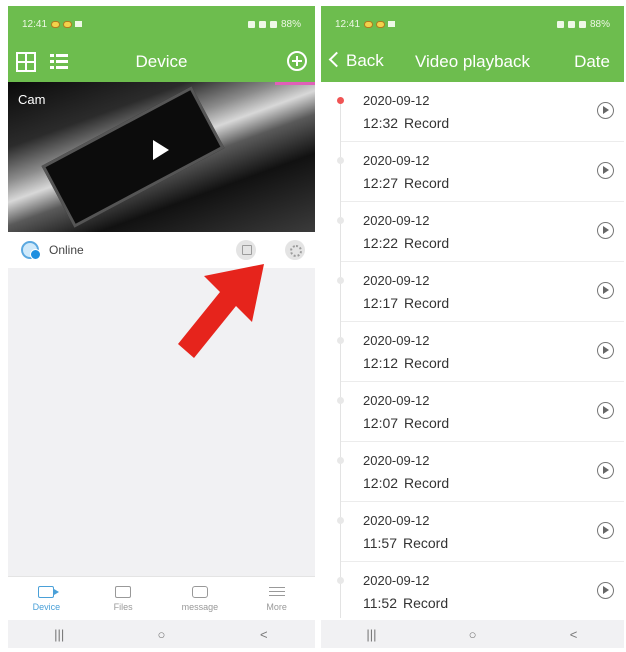 This screenshot has width=626, height=652. I want to click on settings-gear-icon, so click(295, 250).